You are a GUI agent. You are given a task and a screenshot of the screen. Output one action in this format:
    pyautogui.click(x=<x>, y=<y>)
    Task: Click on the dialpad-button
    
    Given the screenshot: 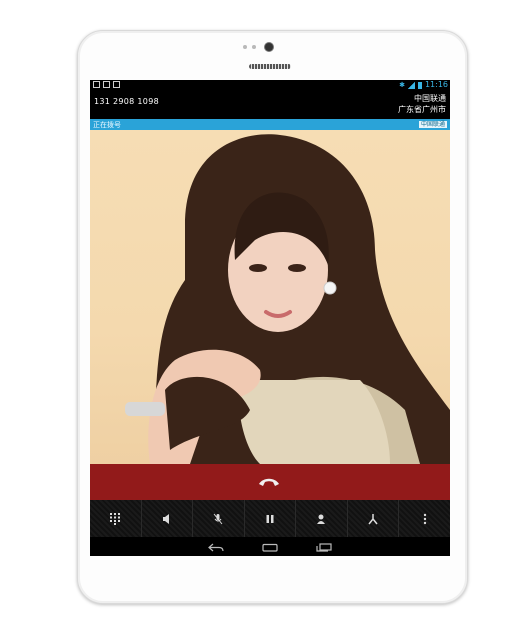 What is the action you would take?
    pyautogui.click(x=116, y=518)
    